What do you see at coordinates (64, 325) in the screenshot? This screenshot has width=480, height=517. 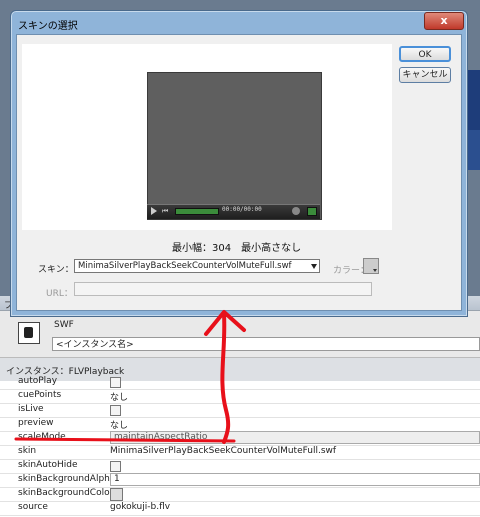 I see `swf-label: SWF` at bounding box center [64, 325].